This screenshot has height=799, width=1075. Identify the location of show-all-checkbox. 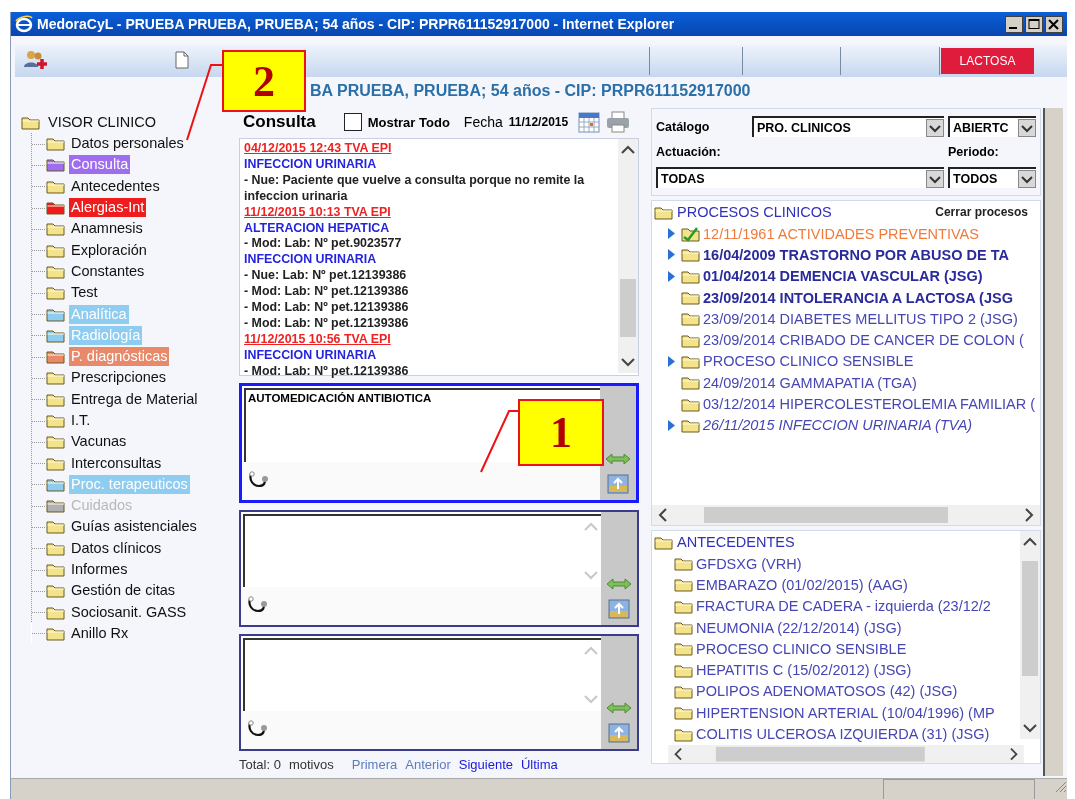
(352, 122).